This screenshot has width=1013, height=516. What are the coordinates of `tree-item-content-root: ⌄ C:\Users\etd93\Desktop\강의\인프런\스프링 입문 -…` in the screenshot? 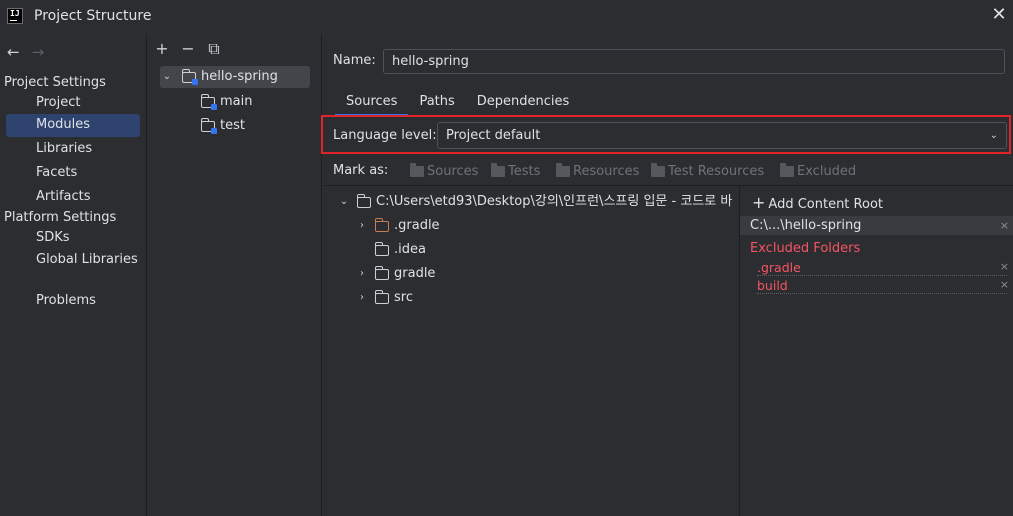 It's located at (534, 202).